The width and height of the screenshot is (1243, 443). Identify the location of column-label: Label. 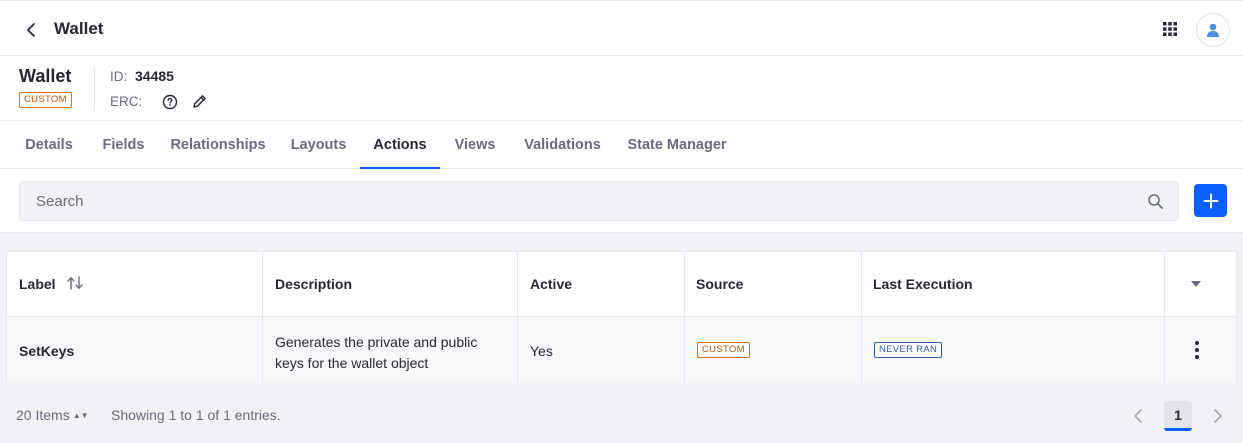
(37, 284).